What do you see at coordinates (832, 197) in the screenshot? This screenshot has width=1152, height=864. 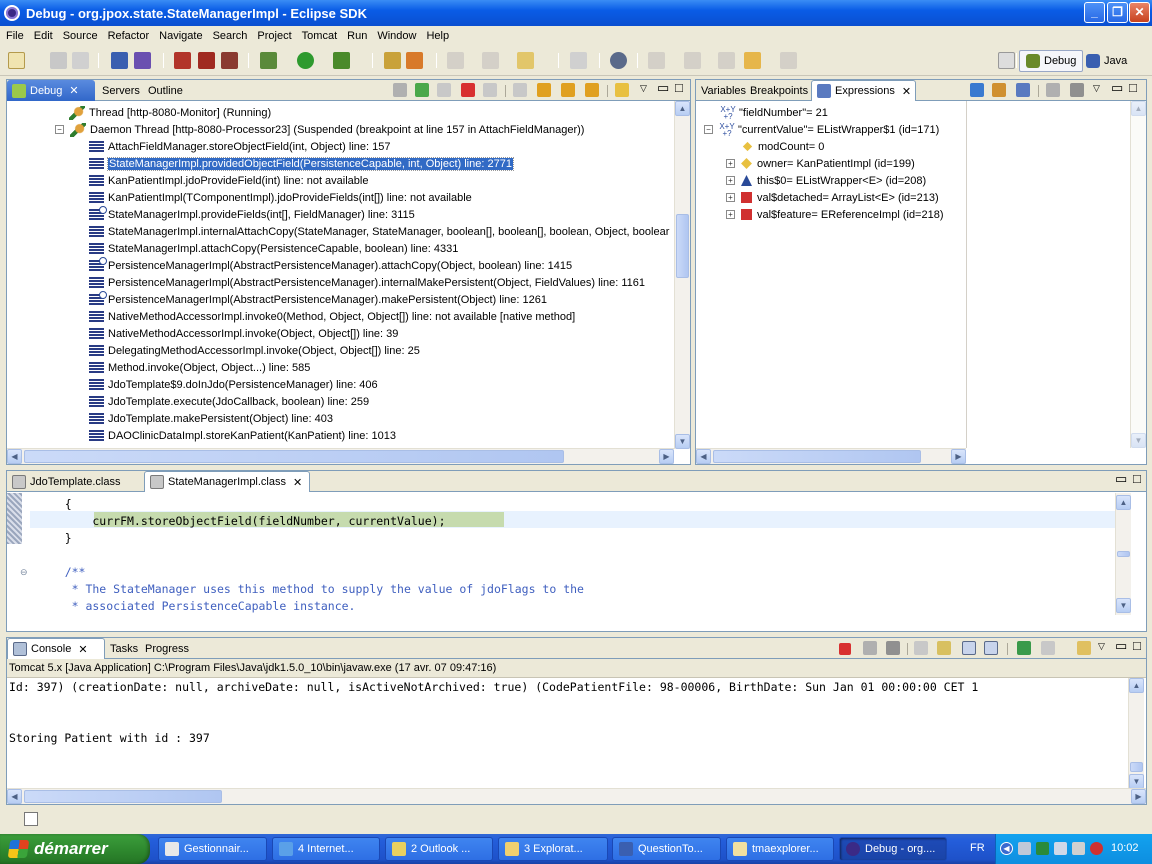 I see `variable-row: + val$detached= ArrayList<E> (id=213)` at bounding box center [832, 197].